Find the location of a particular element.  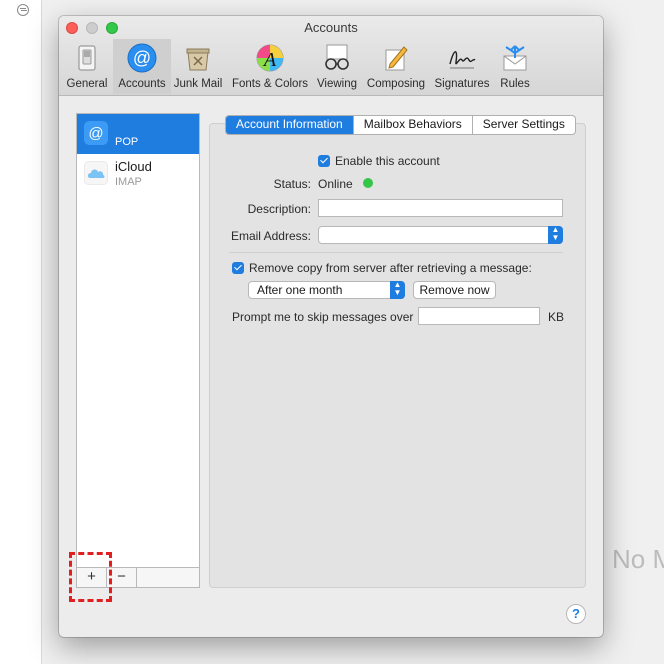

toolbar-composing: Composing is located at coordinates (396, 66).